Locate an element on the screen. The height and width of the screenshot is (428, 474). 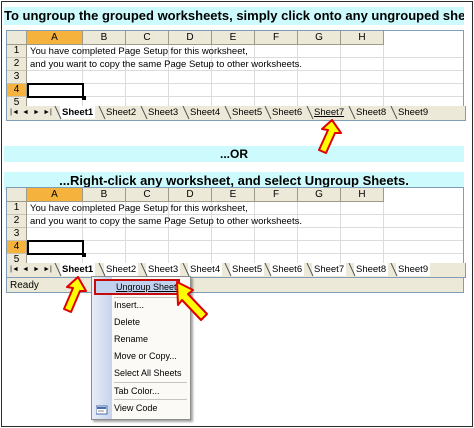
arrow-to-ungroup-icon is located at coordinates (192, 301).